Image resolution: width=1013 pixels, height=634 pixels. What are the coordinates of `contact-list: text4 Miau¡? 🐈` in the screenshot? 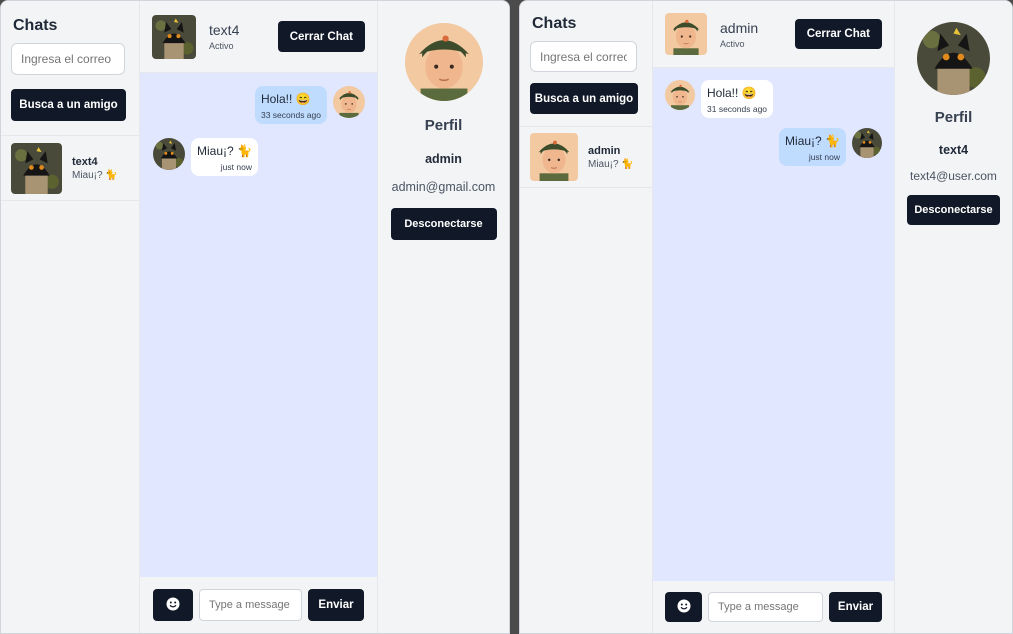 It's located at (70, 168).